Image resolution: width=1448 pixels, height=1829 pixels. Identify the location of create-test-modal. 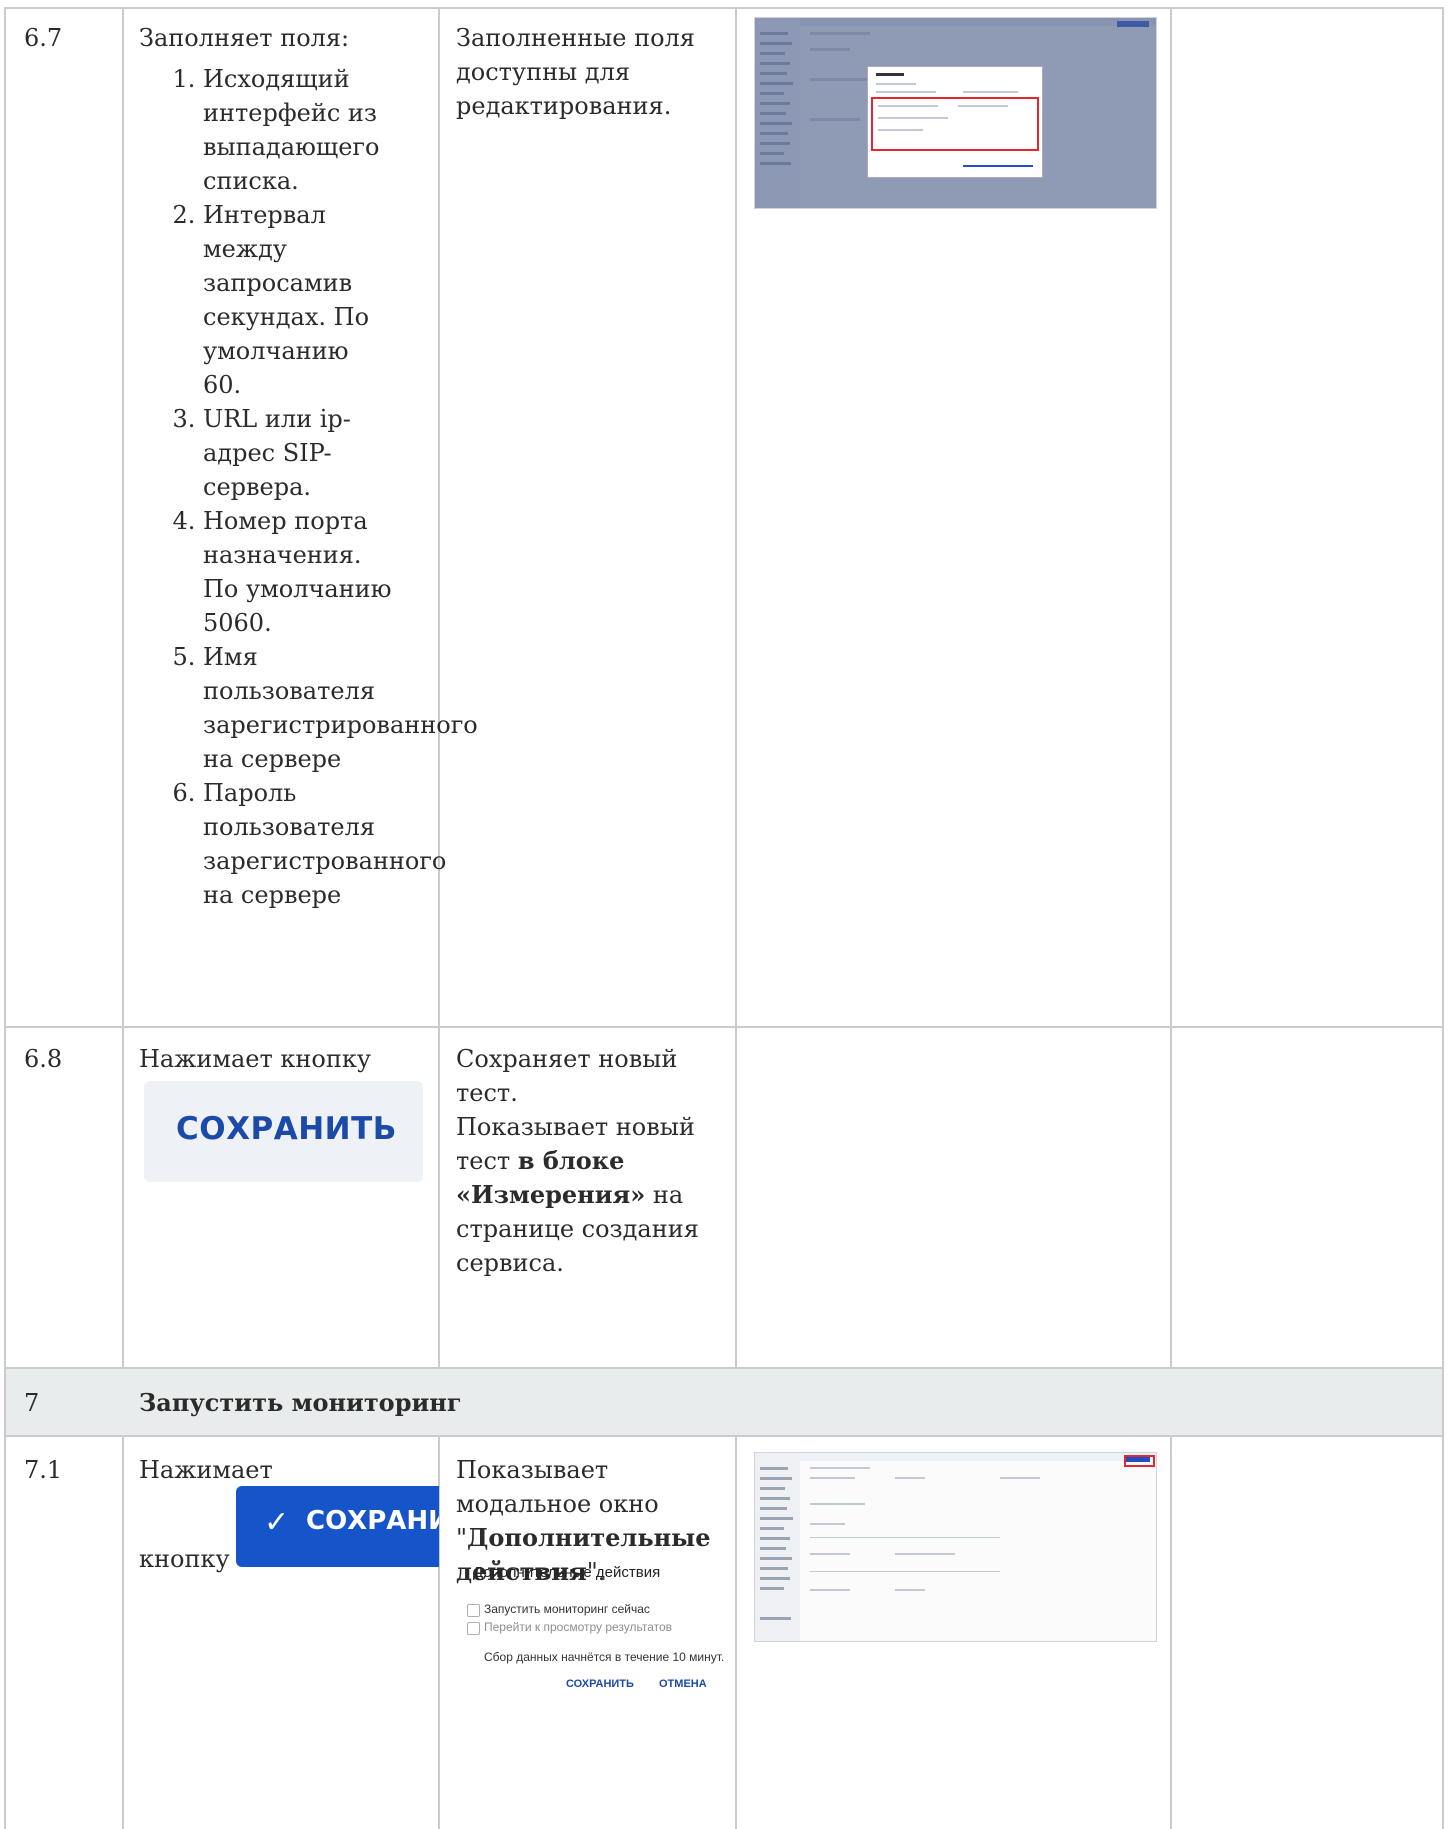
(955, 122).